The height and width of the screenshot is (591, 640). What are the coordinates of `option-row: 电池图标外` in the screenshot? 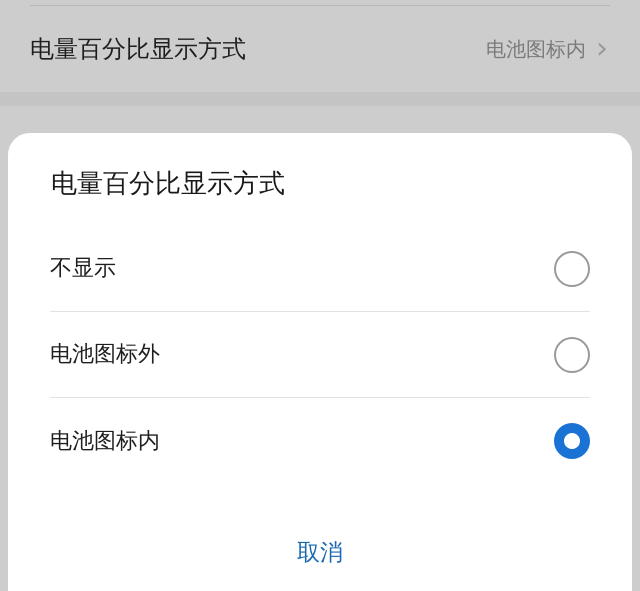 It's located at (320, 355).